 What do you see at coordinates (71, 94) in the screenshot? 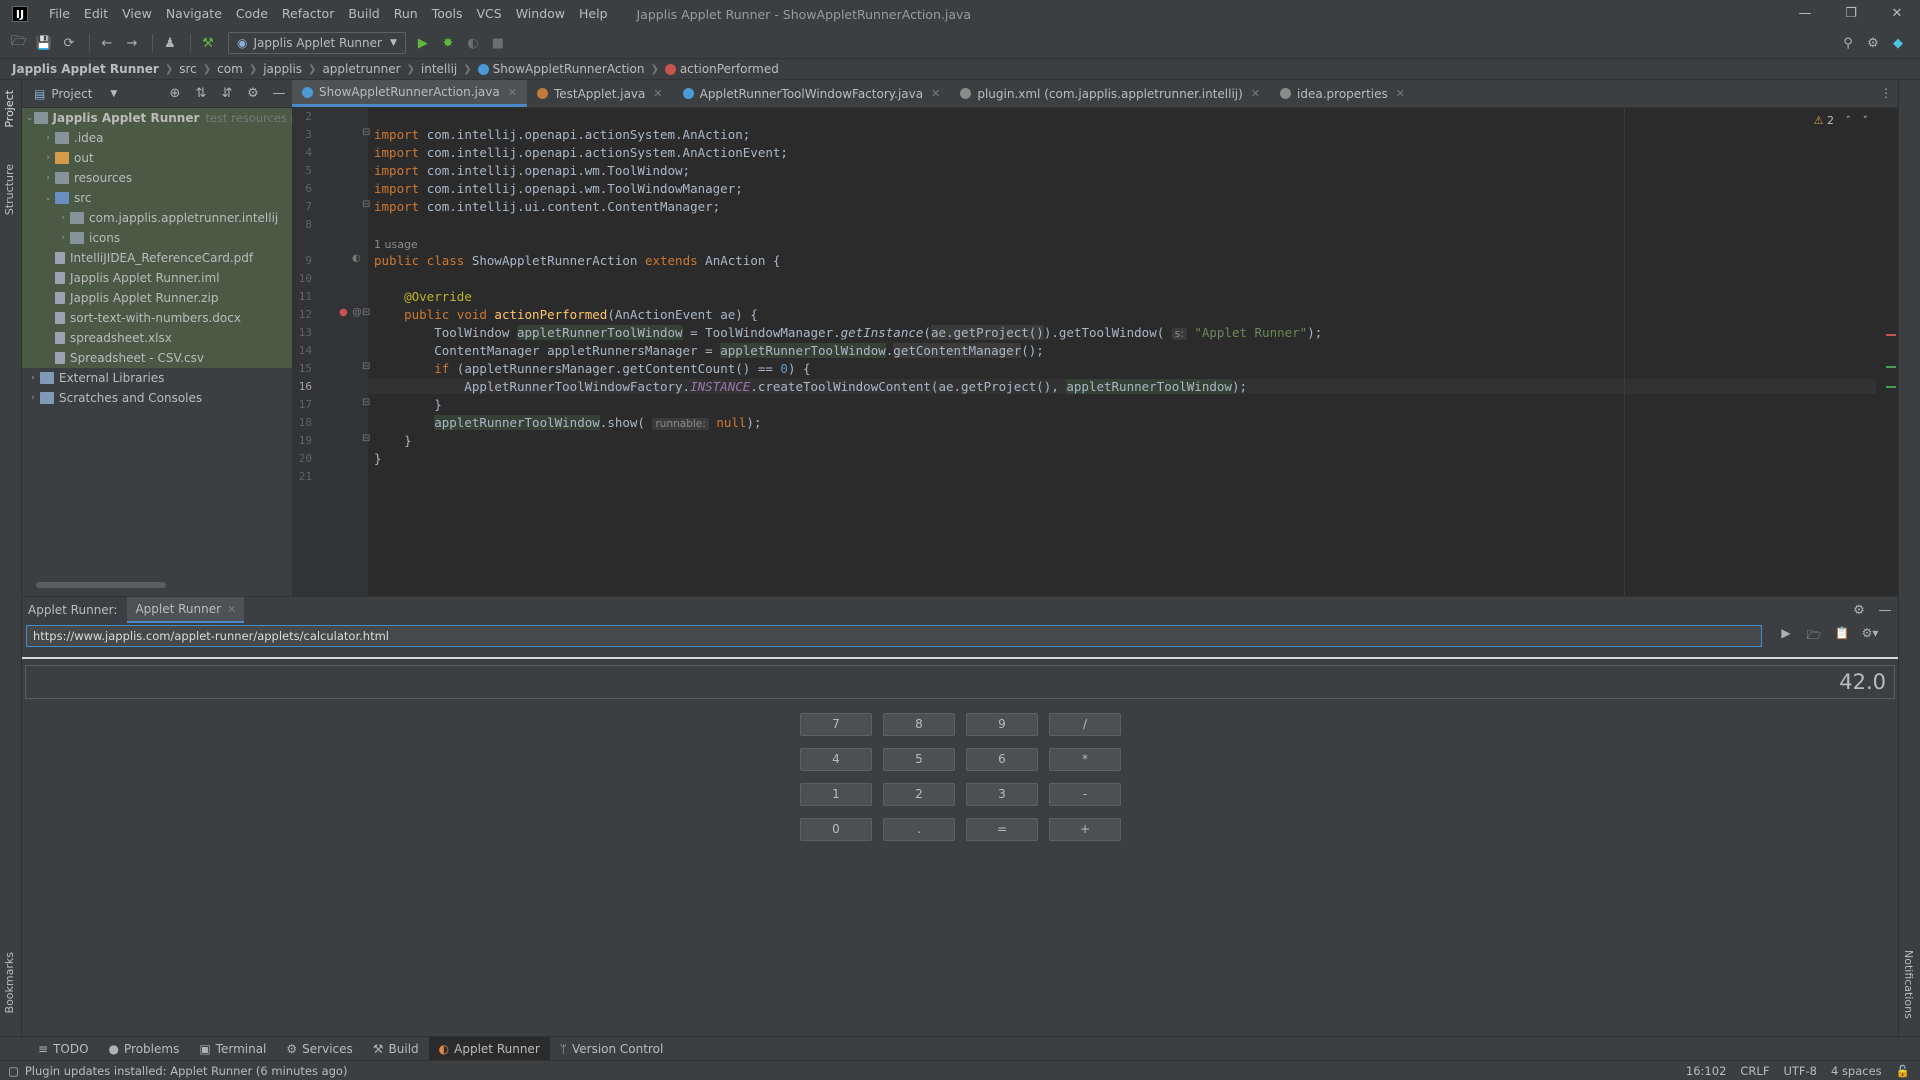
I see `project-panel-title: Project` at bounding box center [71, 94].